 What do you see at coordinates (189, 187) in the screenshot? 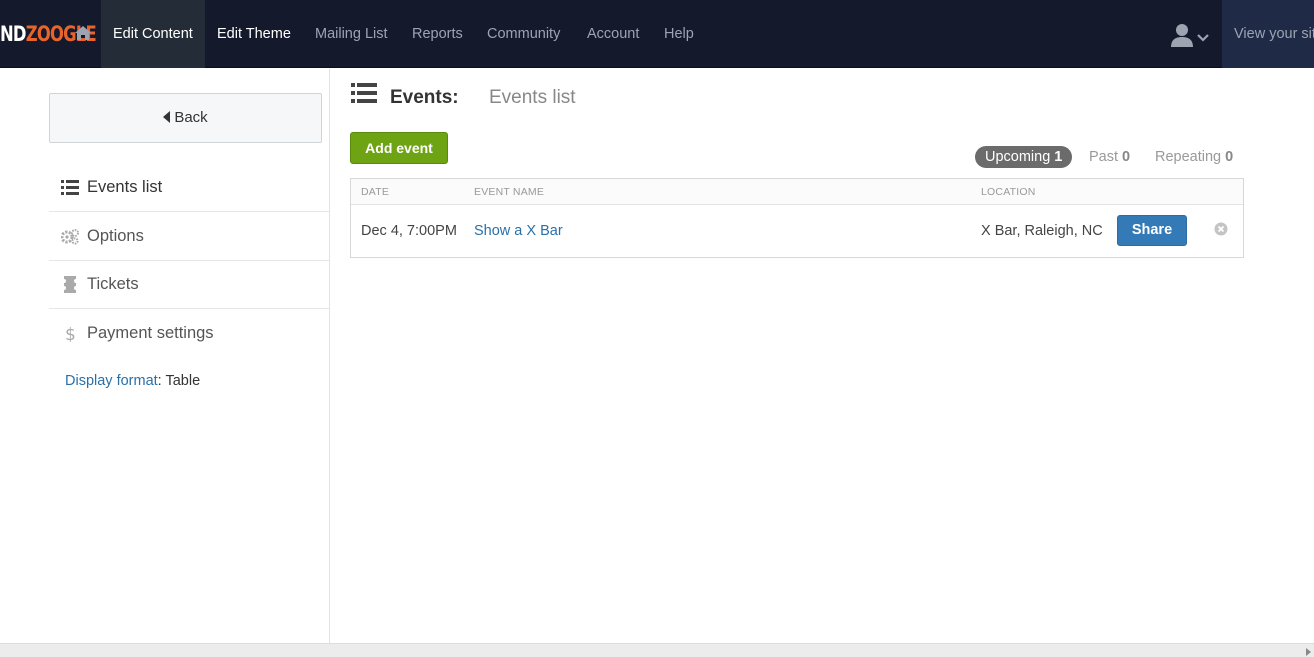
I see `sidebar-item-events-list: Events list` at bounding box center [189, 187].